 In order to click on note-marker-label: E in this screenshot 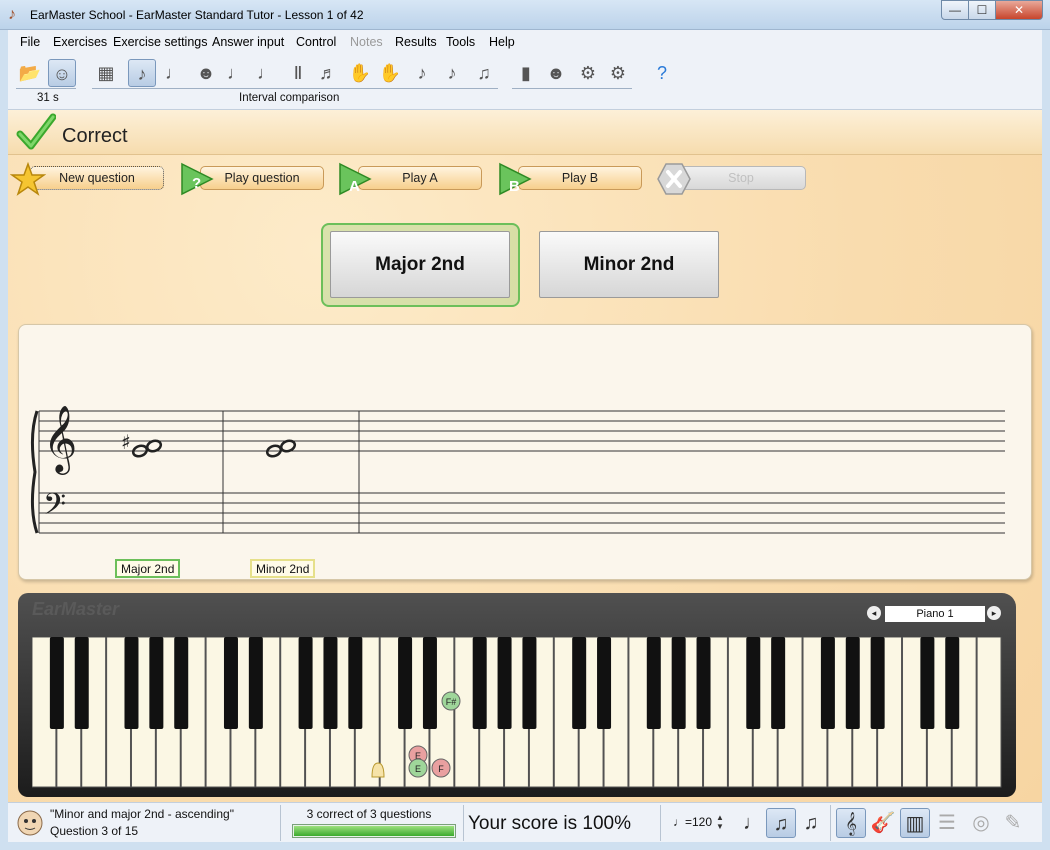, I will do `click(418, 769)`.